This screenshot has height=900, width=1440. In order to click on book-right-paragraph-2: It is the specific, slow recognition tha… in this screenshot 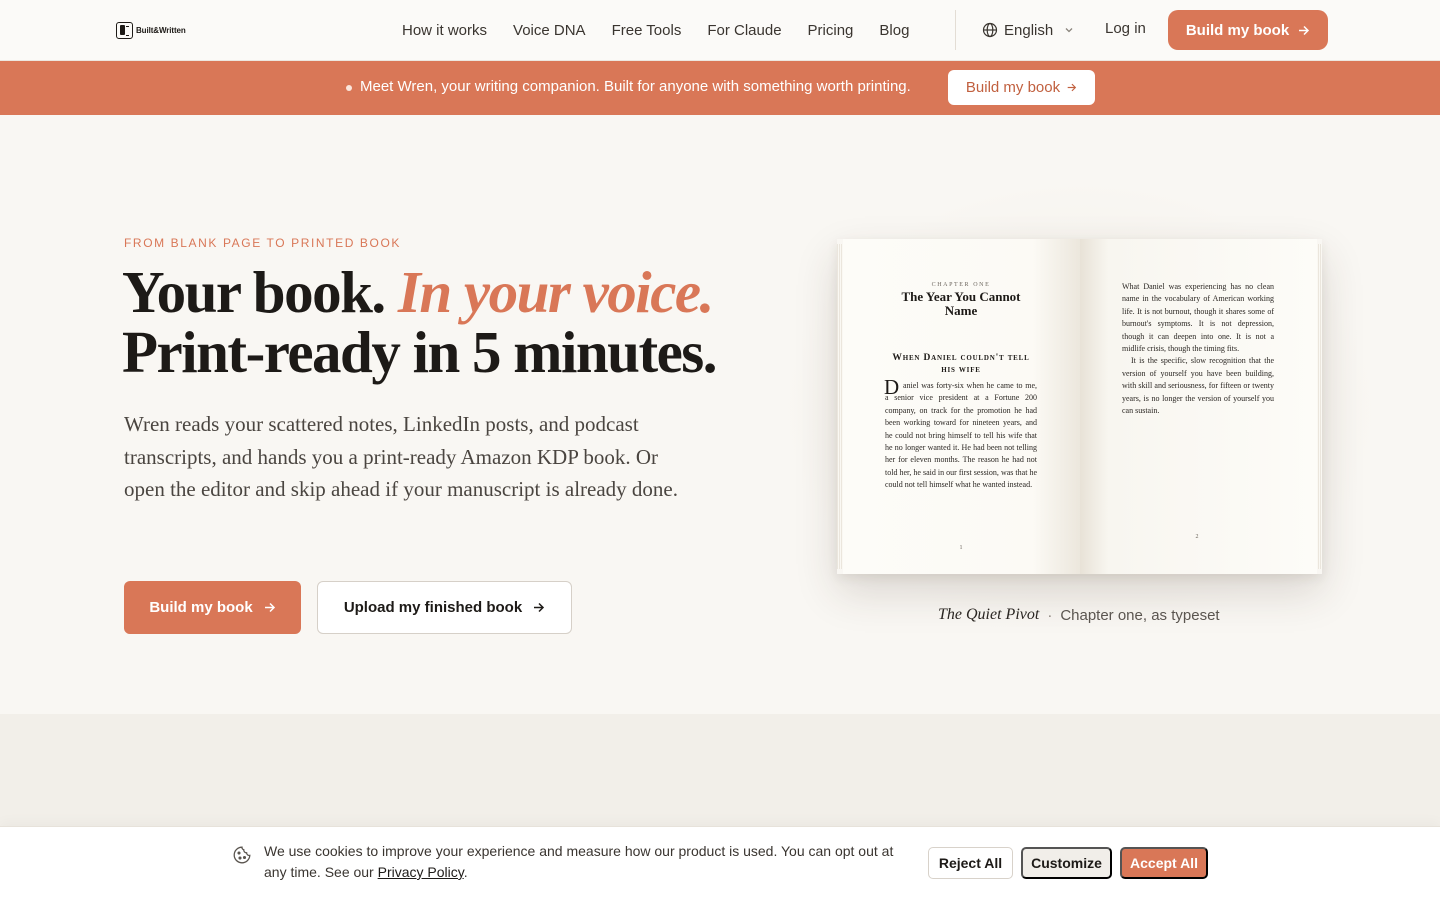, I will do `click(1198, 386)`.